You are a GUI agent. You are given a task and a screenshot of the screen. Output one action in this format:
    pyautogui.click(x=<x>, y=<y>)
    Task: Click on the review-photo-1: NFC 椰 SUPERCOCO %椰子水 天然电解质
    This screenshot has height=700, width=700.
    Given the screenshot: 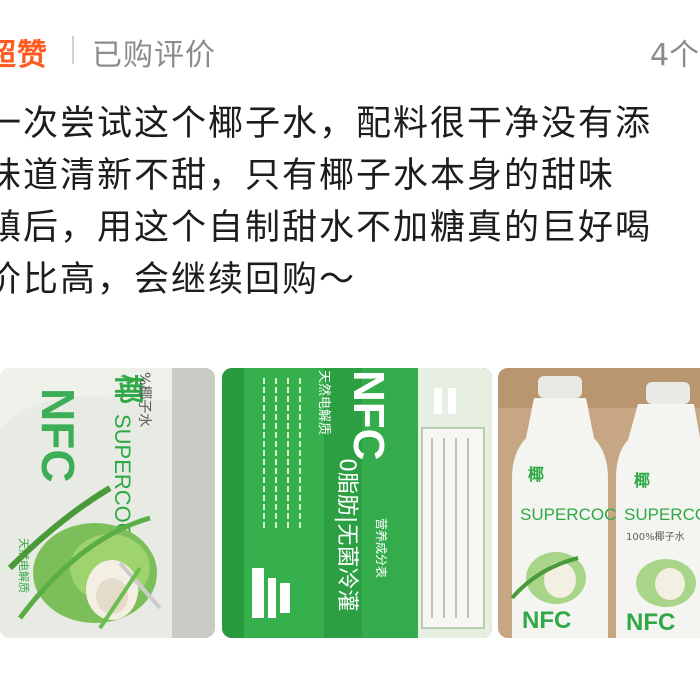 What is the action you would take?
    pyautogui.click(x=107, y=503)
    